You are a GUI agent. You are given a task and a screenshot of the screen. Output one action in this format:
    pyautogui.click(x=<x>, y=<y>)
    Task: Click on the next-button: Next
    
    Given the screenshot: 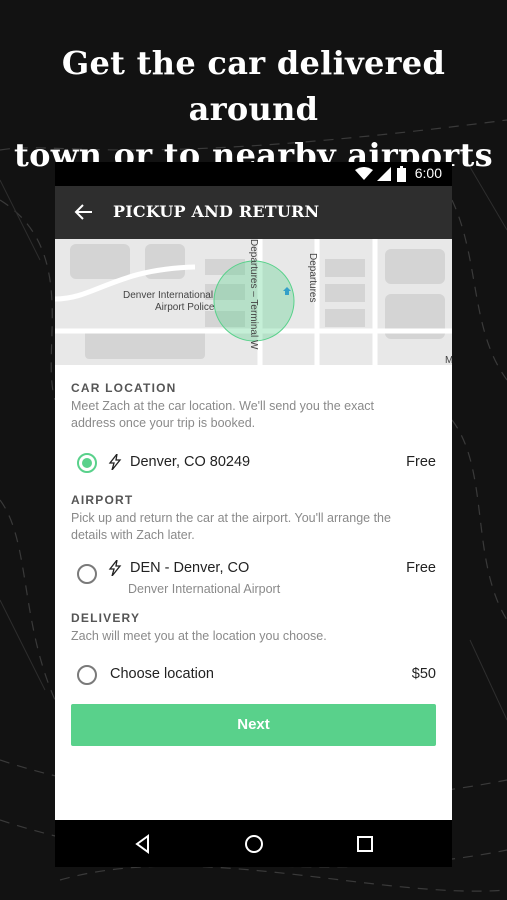 What is the action you would take?
    pyautogui.click(x=253, y=725)
    